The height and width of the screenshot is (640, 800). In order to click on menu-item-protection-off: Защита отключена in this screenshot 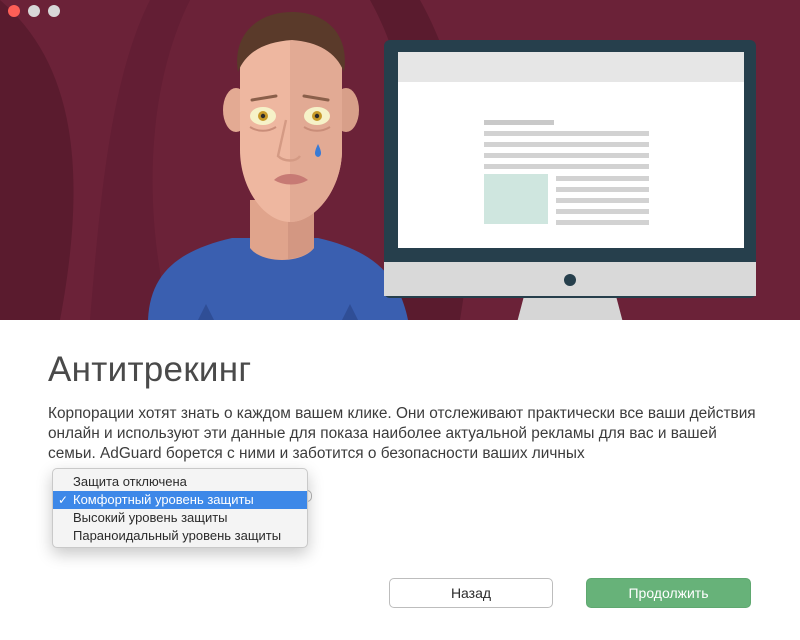, I will do `click(180, 482)`.